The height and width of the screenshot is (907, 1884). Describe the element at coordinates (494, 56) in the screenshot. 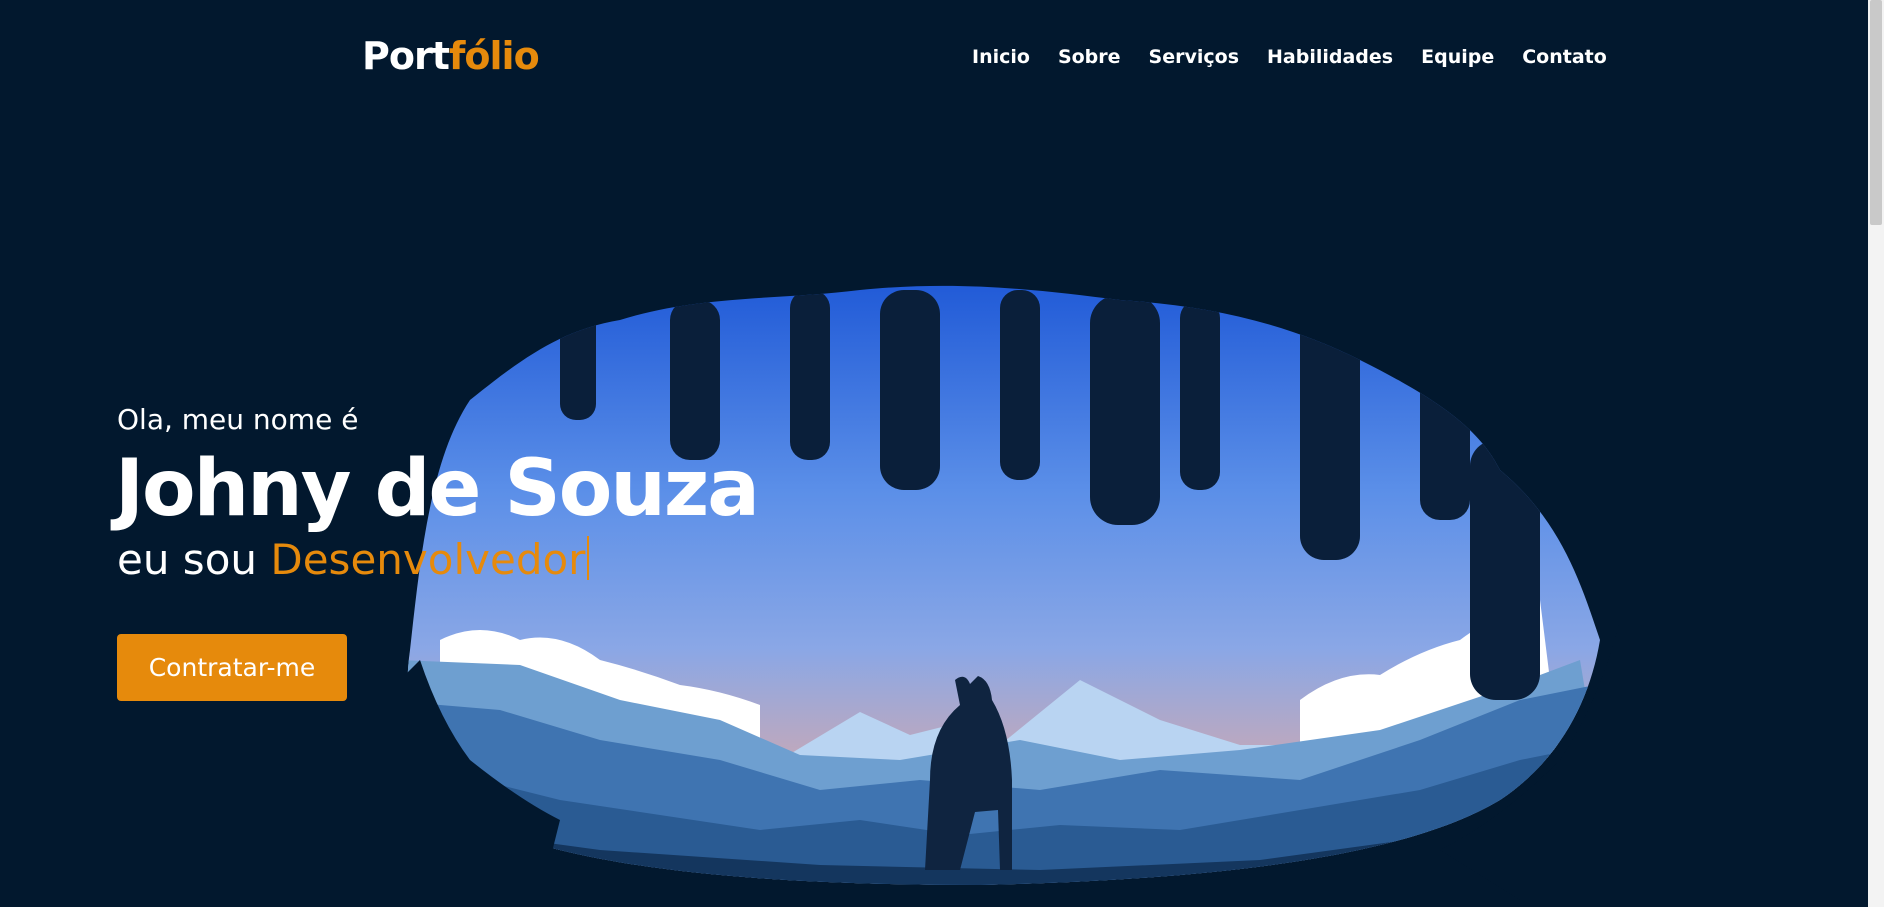

I see `logo-accent-text: fólio` at that location.